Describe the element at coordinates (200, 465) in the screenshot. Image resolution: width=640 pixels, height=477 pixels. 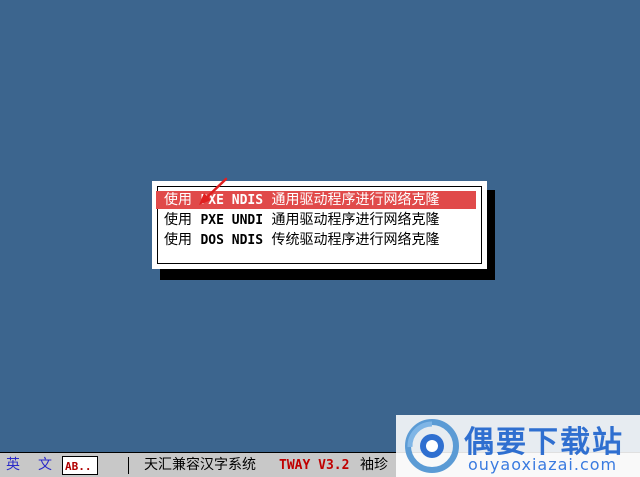
I see `system-name-label: 天汇兼容汉字系统` at that location.